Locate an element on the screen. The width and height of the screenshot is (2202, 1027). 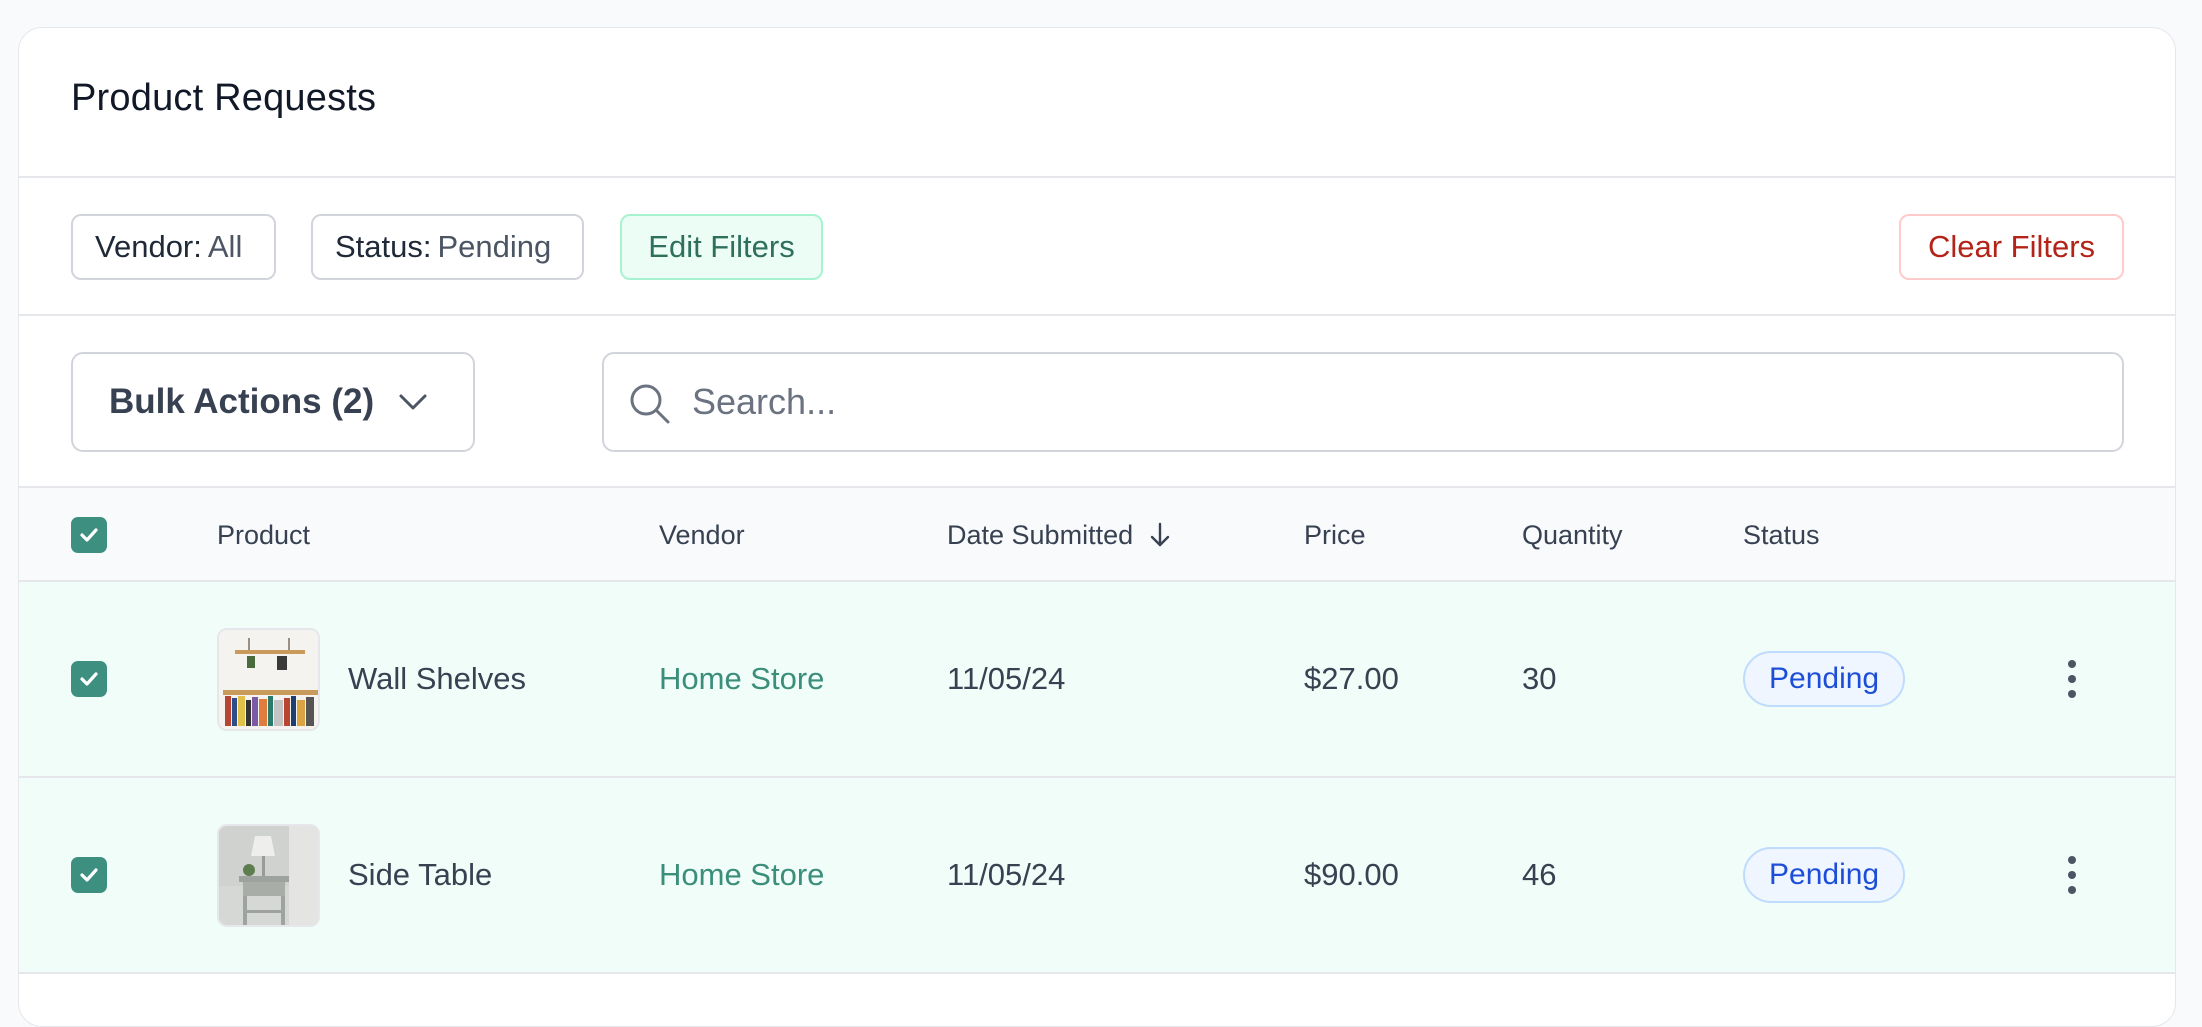
page-title: Product Requests is located at coordinates (224, 97).